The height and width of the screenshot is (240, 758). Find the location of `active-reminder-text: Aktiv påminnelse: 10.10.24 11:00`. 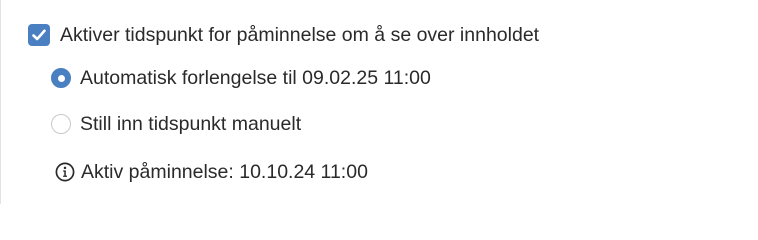

active-reminder-text: Aktiv påminnelse: 10.10.24 11:00 is located at coordinates (224, 171).